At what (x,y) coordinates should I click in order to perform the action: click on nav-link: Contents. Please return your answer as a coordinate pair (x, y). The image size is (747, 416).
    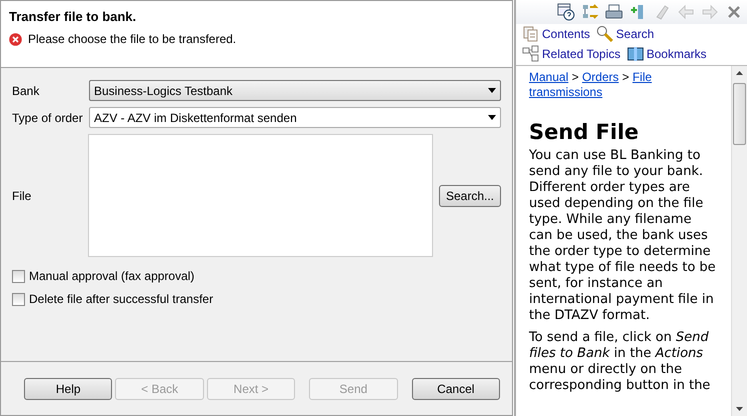
    Looking at the image, I should click on (566, 33).